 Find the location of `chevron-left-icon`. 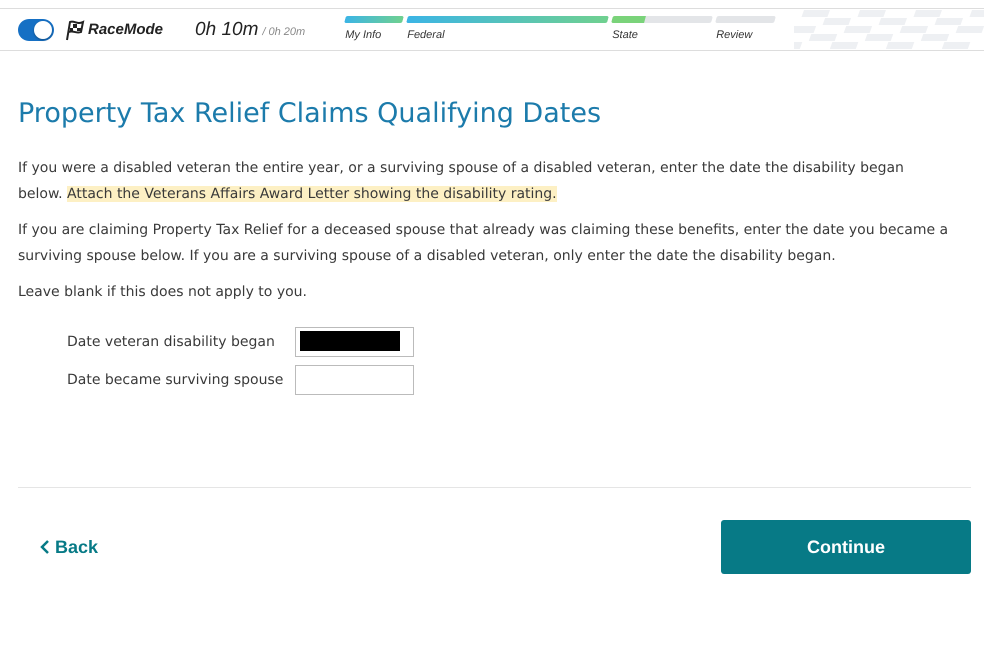

chevron-left-icon is located at coordinates (45, 547).